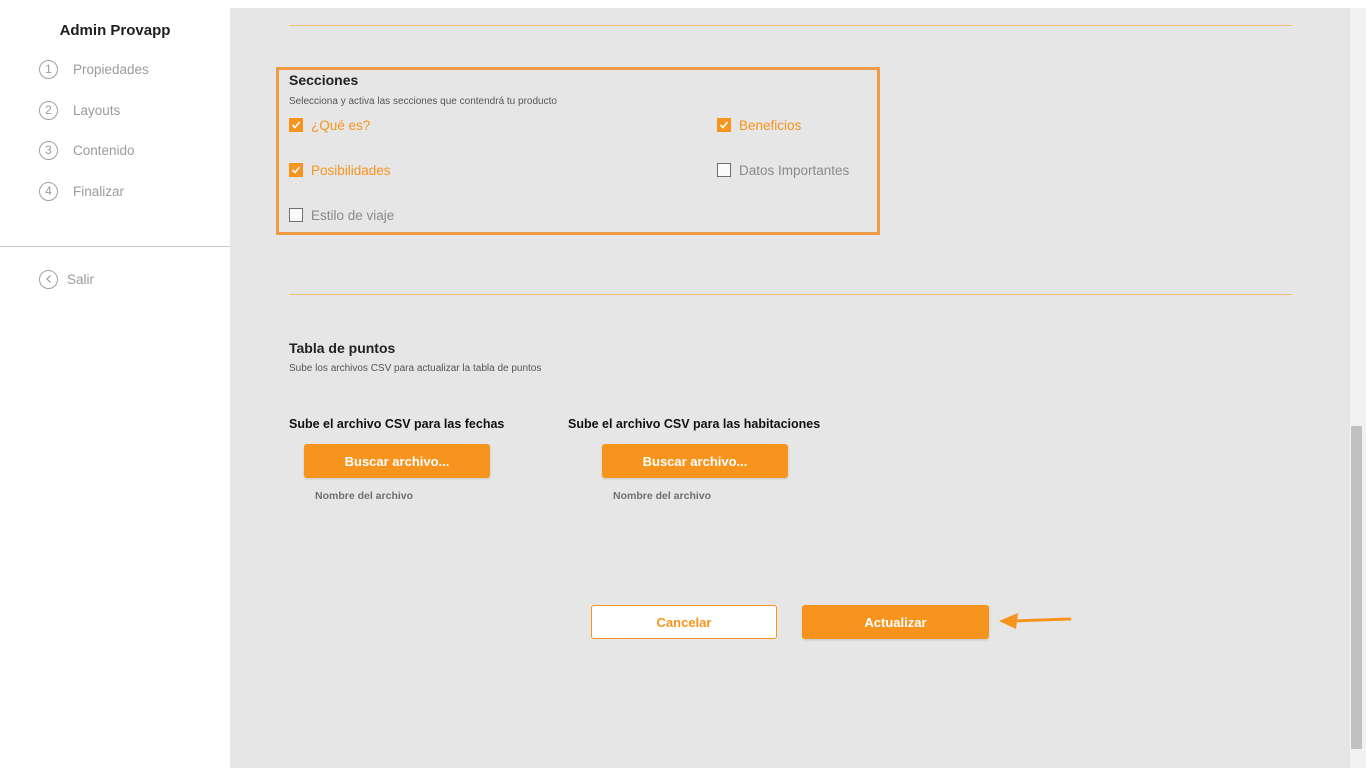  I want to click on update-button: Actualizar, so click(895, 622).